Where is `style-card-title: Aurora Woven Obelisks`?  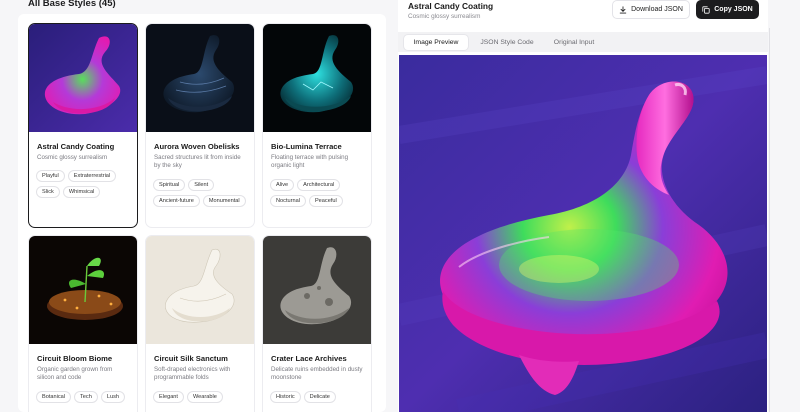
style-card-title: Aurora Woven Obelisks is located at coordinates (197, 146).